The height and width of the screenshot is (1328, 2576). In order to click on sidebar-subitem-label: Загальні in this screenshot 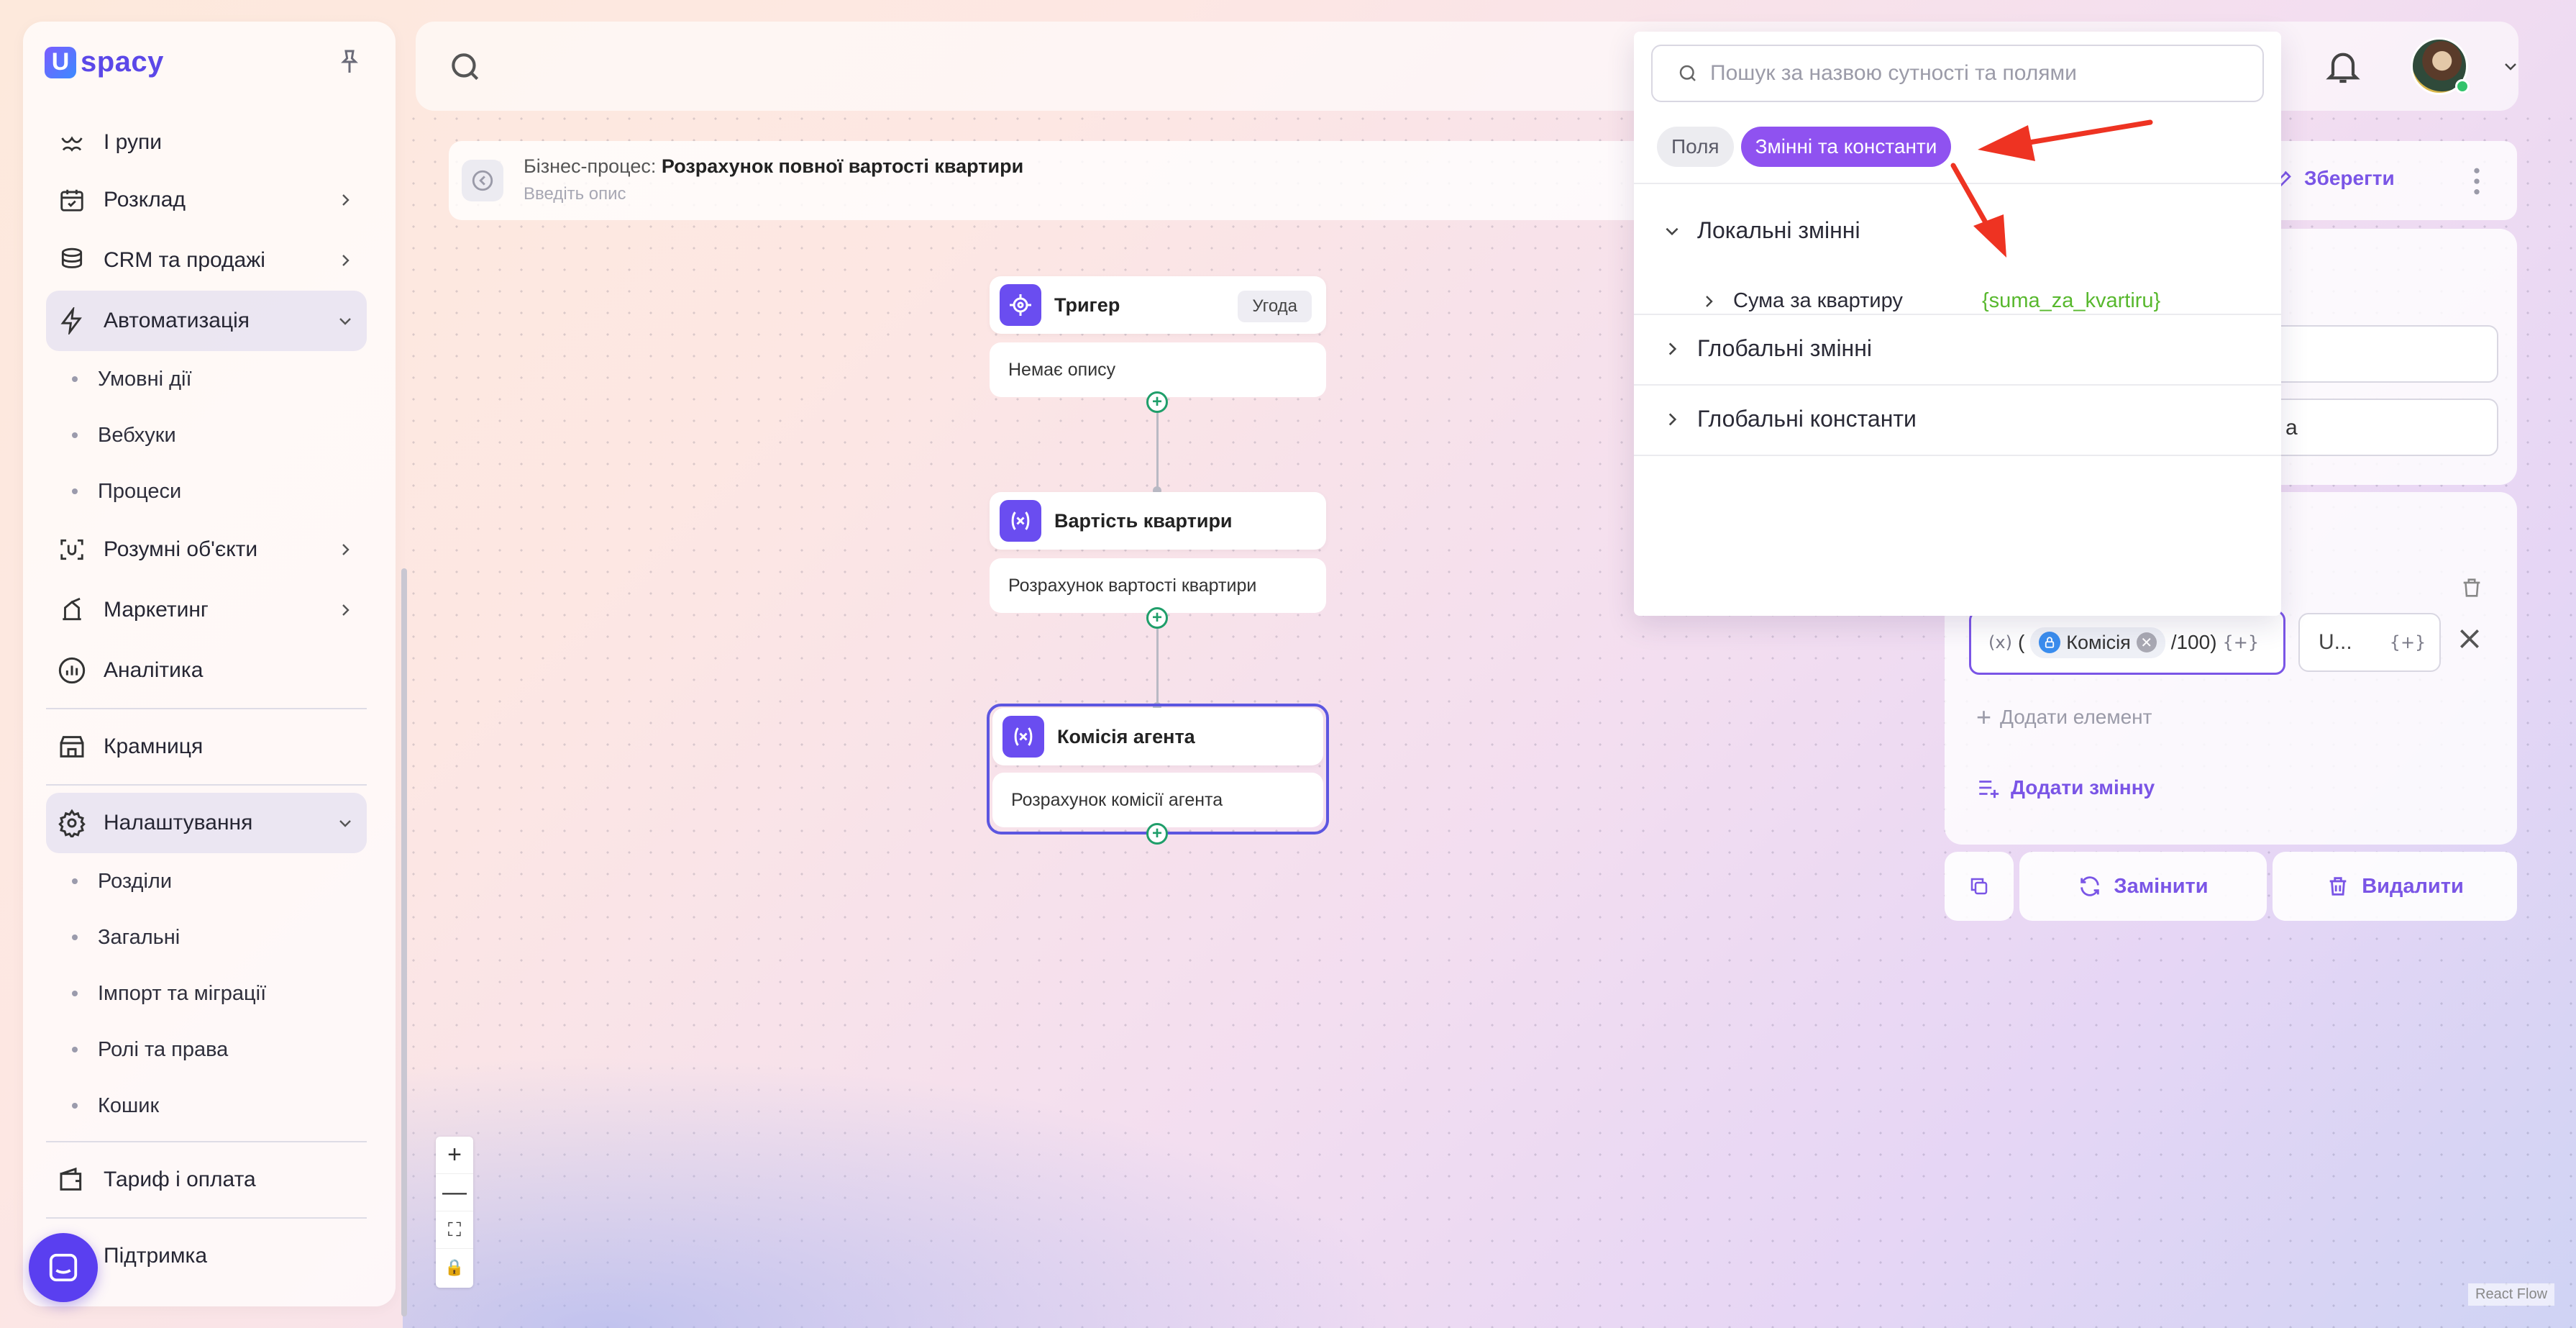, I will do `click(139, 937)`.